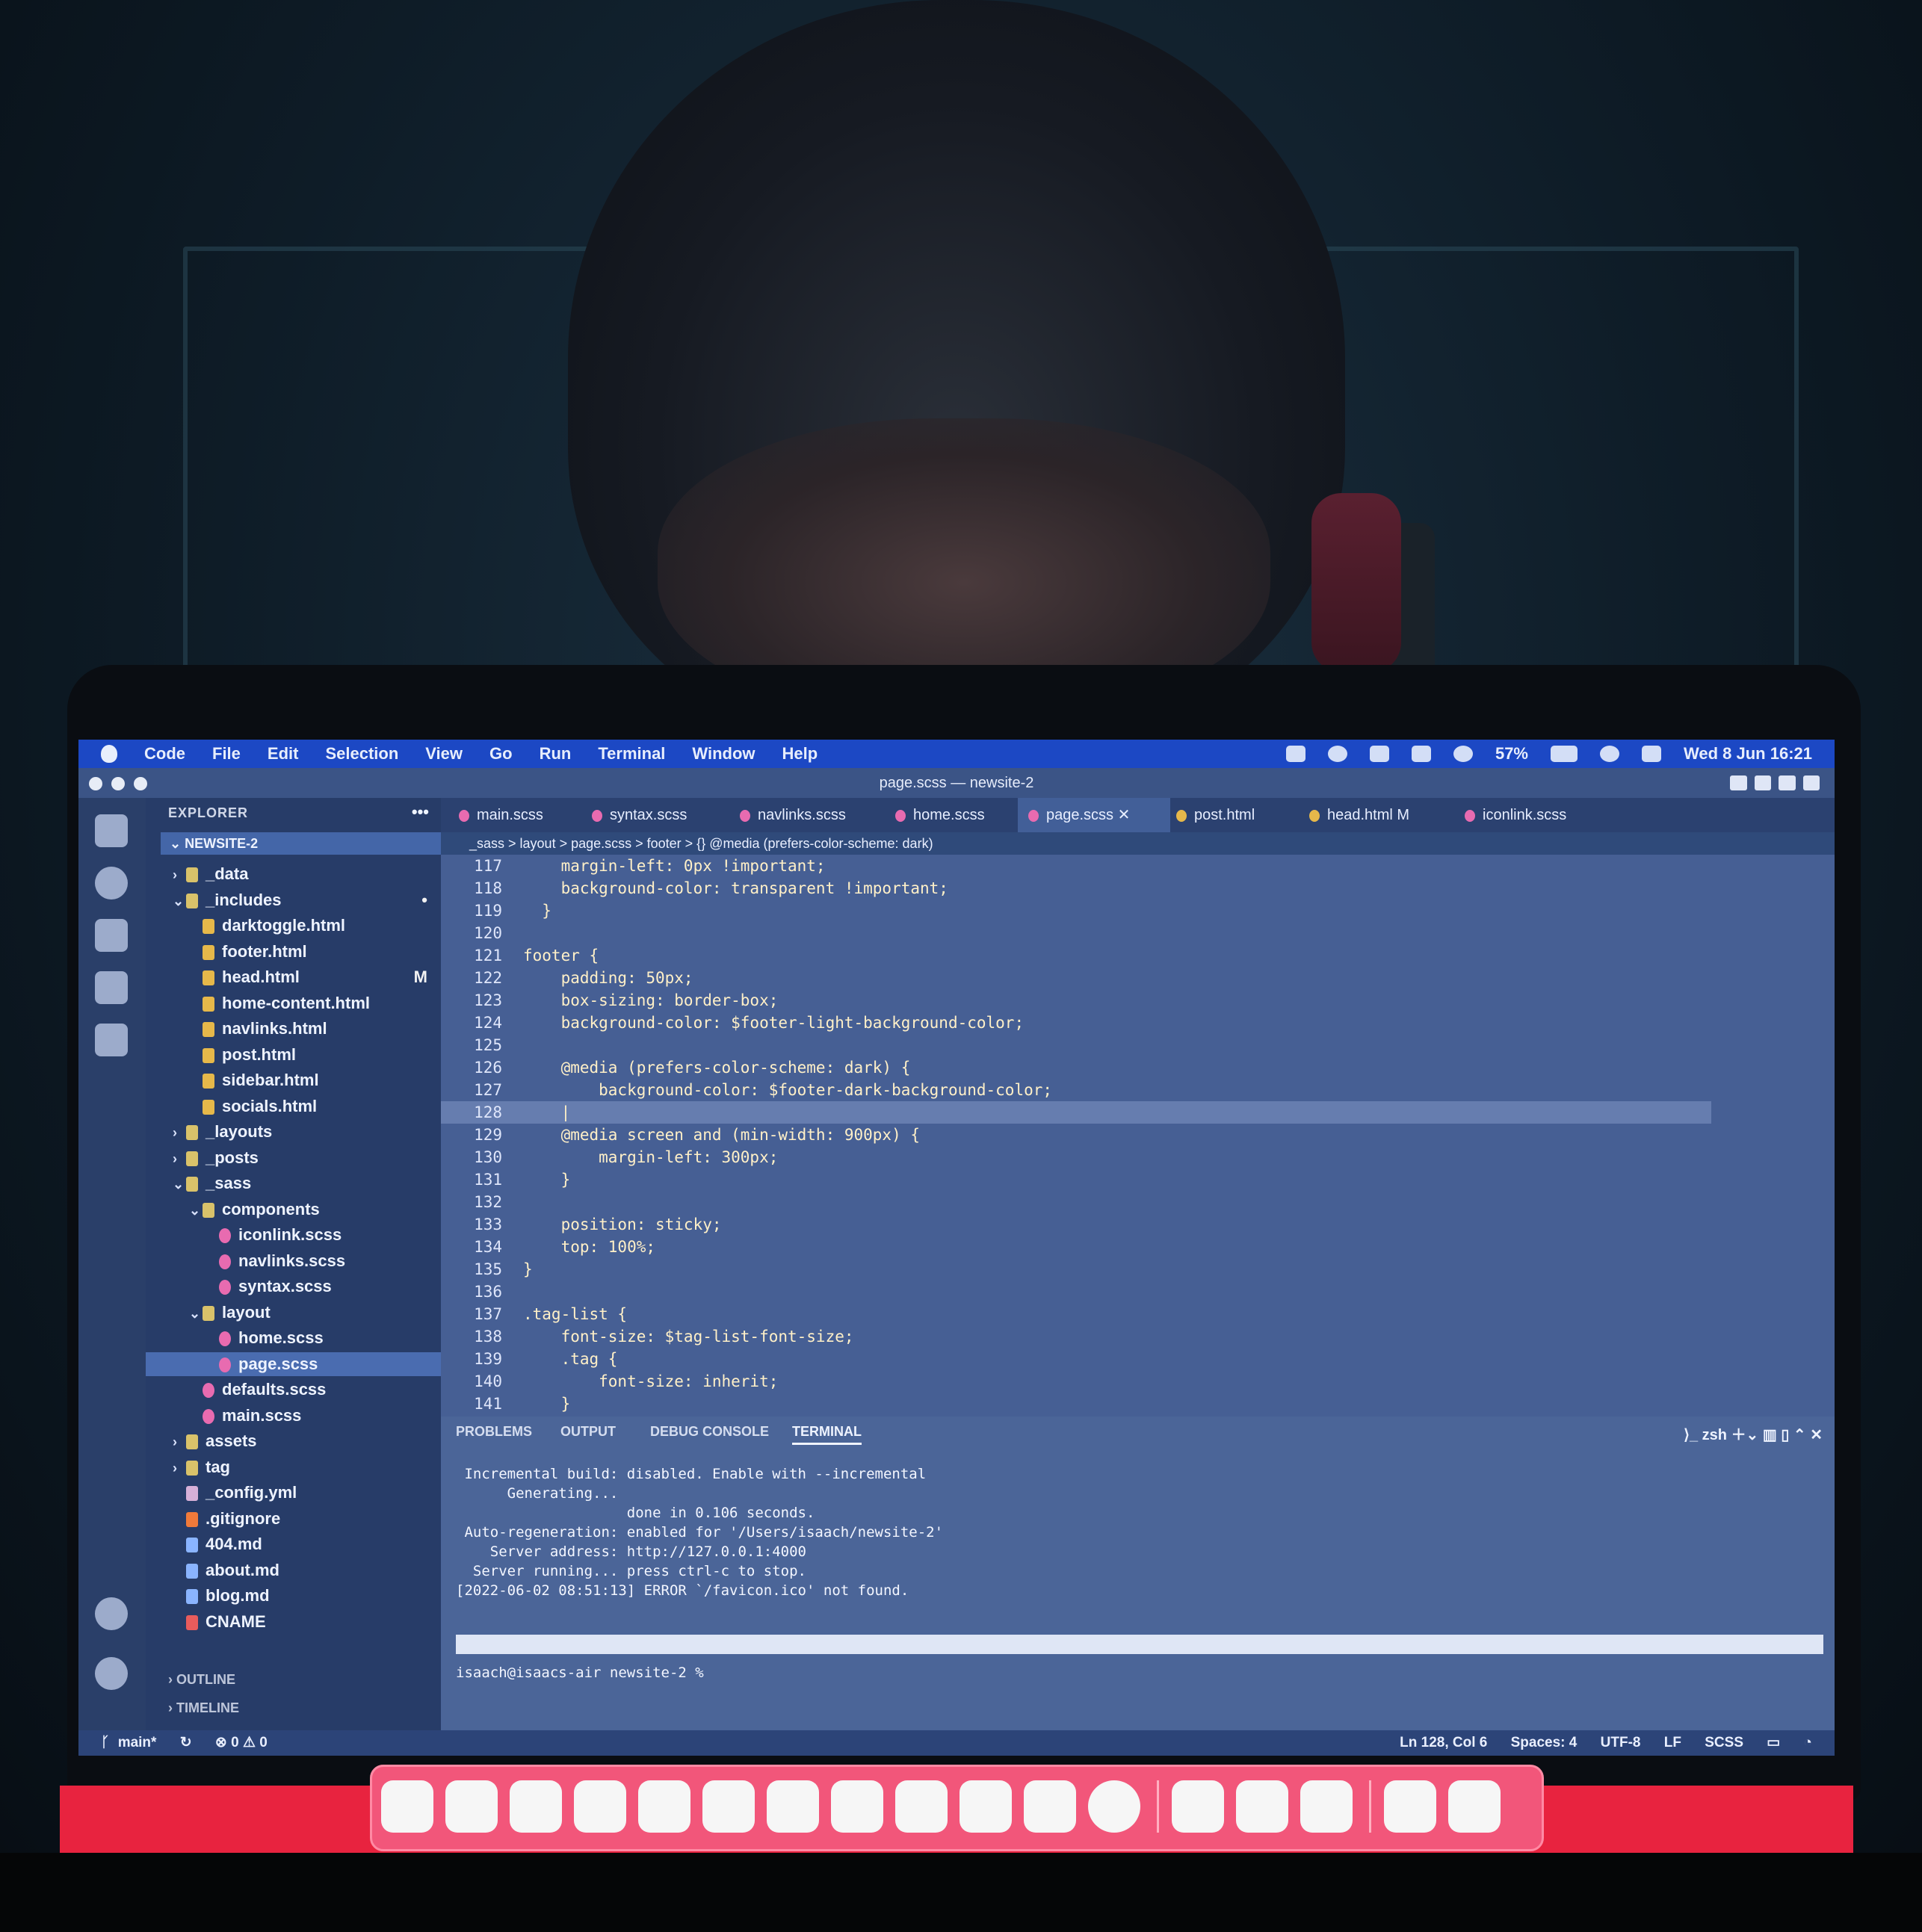  I want to click on language-mode: SCSS, so click(1724, 1742).